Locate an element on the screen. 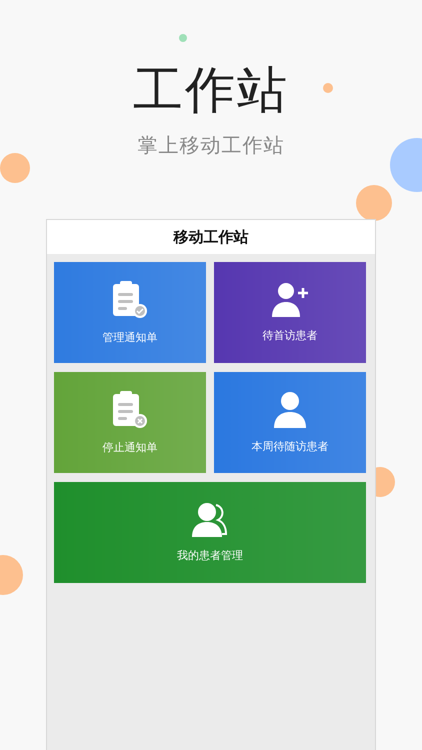 This screenshot has width=422, height=750. menu-tile: 本周待随访患者 is located at coordinates (290, 422).